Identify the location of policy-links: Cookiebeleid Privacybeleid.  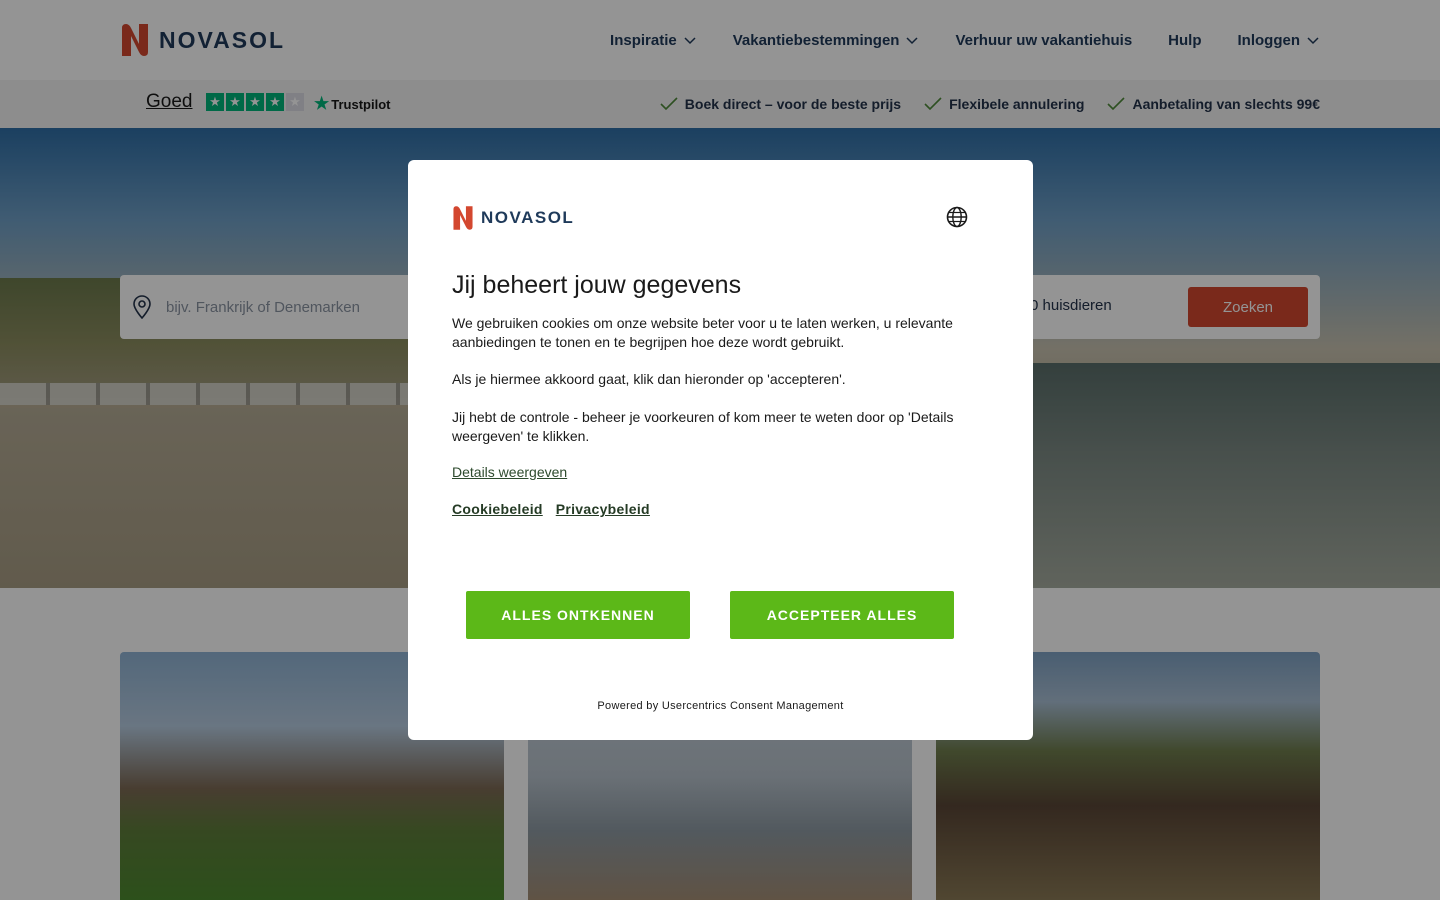
(551, 509).